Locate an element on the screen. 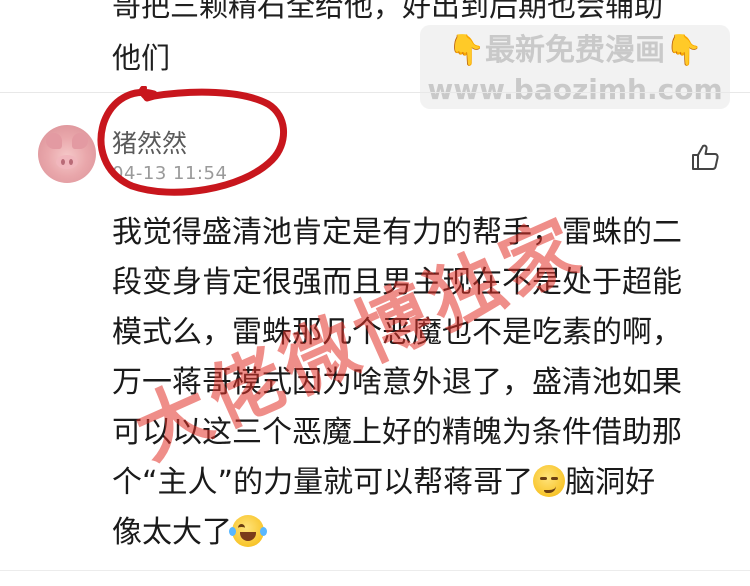 This screenshot has height=586, width=750. comment-timestamp: 04-13 11:54 is located at coordinates (170, 173).